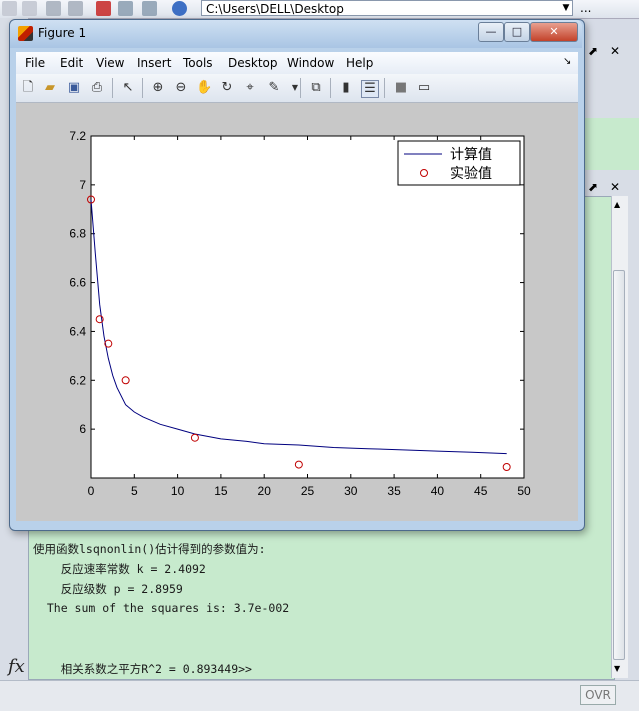  I want to click on rotate-3d-icon: ↻, so click(227, 88).